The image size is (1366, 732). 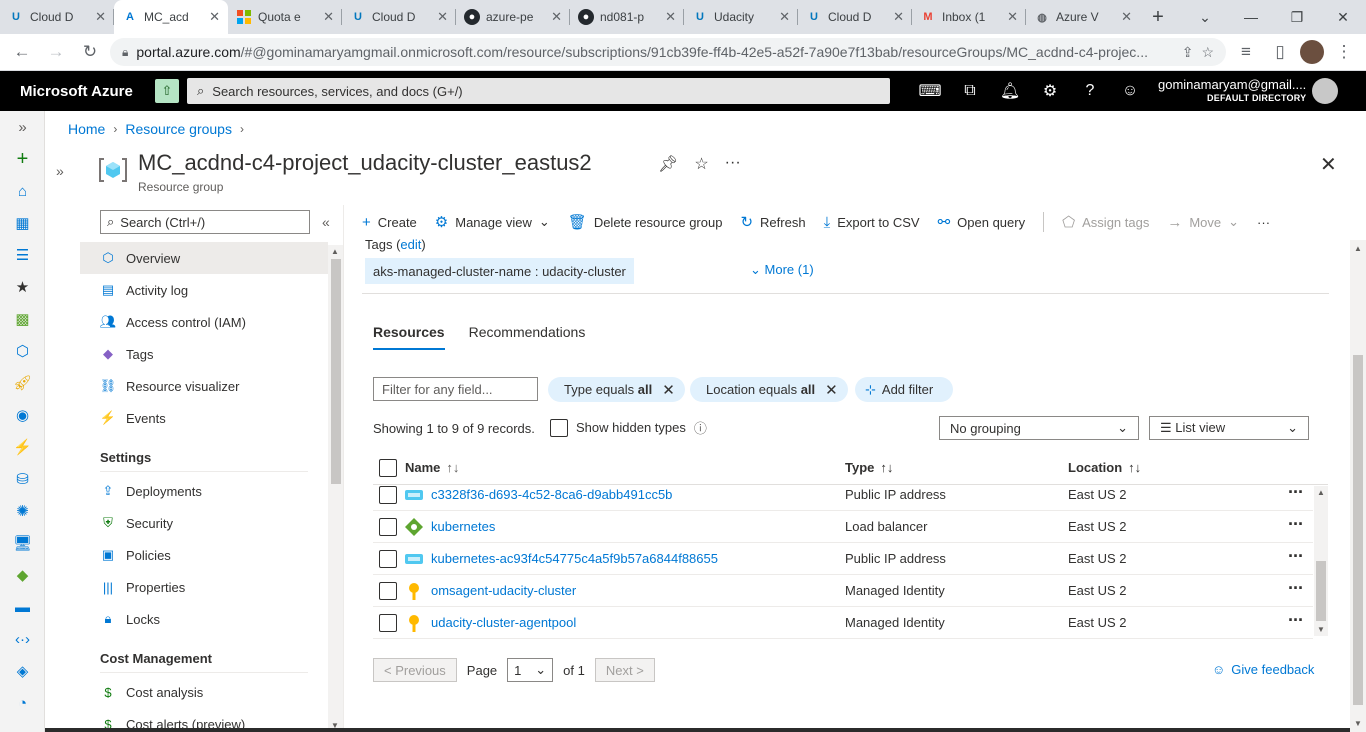 What do you see at coordinates (1251, 17) in the screenshot?
I see `minimize-icon: —` at bounding box center [1251, 17].